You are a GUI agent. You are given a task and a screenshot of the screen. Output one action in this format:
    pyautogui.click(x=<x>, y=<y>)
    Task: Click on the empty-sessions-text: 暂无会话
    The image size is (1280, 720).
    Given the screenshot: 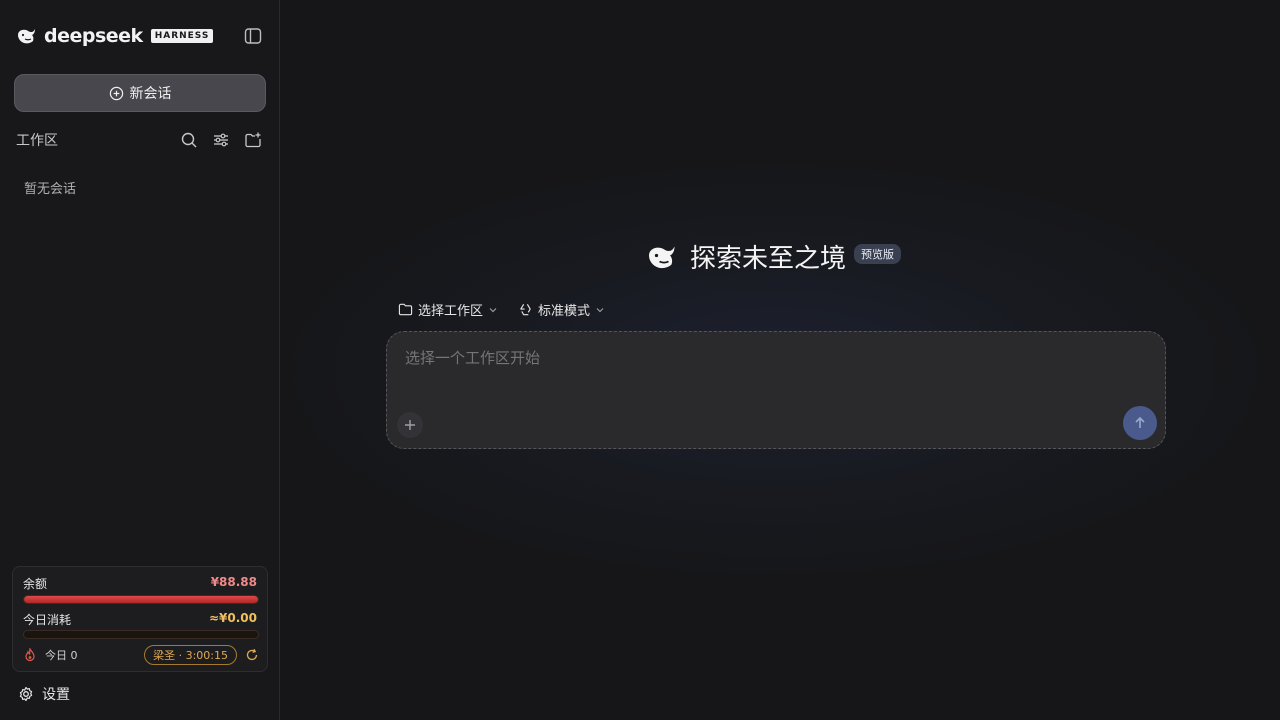 What is the action you would take?
    pyautogui.click(x=50, y=189)
    